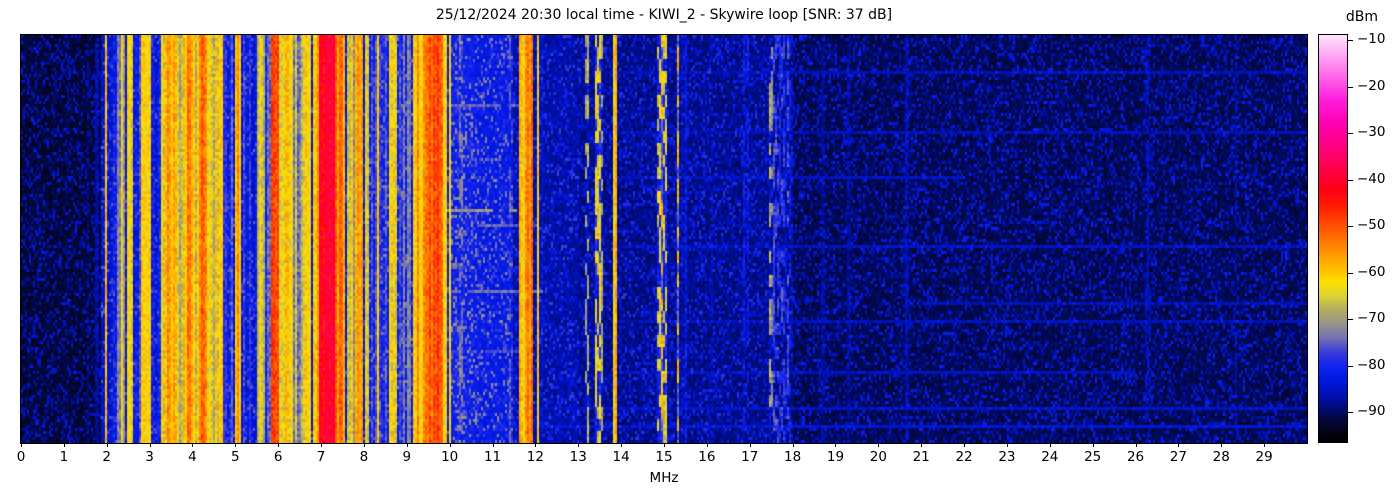  What do you see at coordinates (1050, 457) in the screenshot?
I see `x-tick-label: 24` at bounding box center [1050, 457].